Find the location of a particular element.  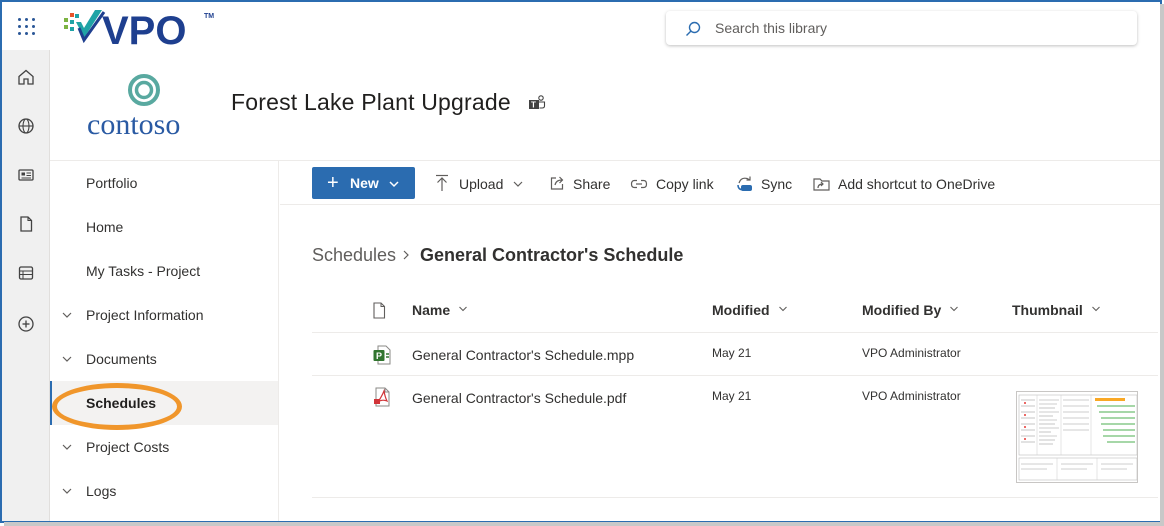

waffle-icon is located at coordinates (26, 26).